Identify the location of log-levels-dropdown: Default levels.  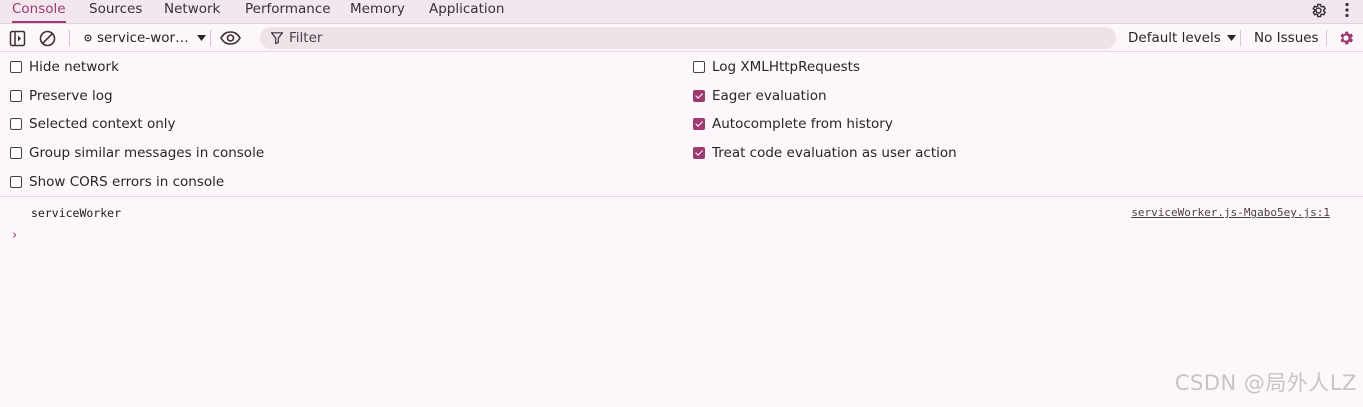
(1182, 38).